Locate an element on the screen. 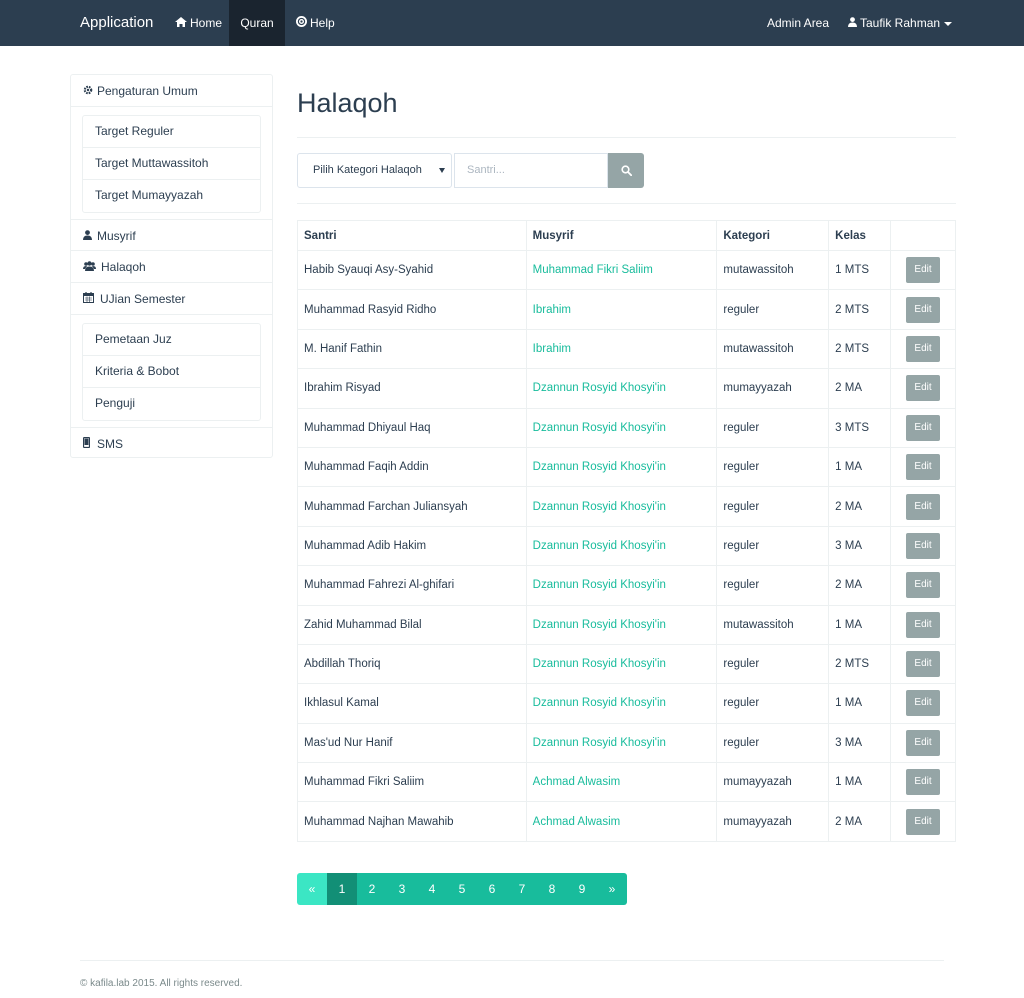  pagination-next: » is located at coordinates (612, 889).